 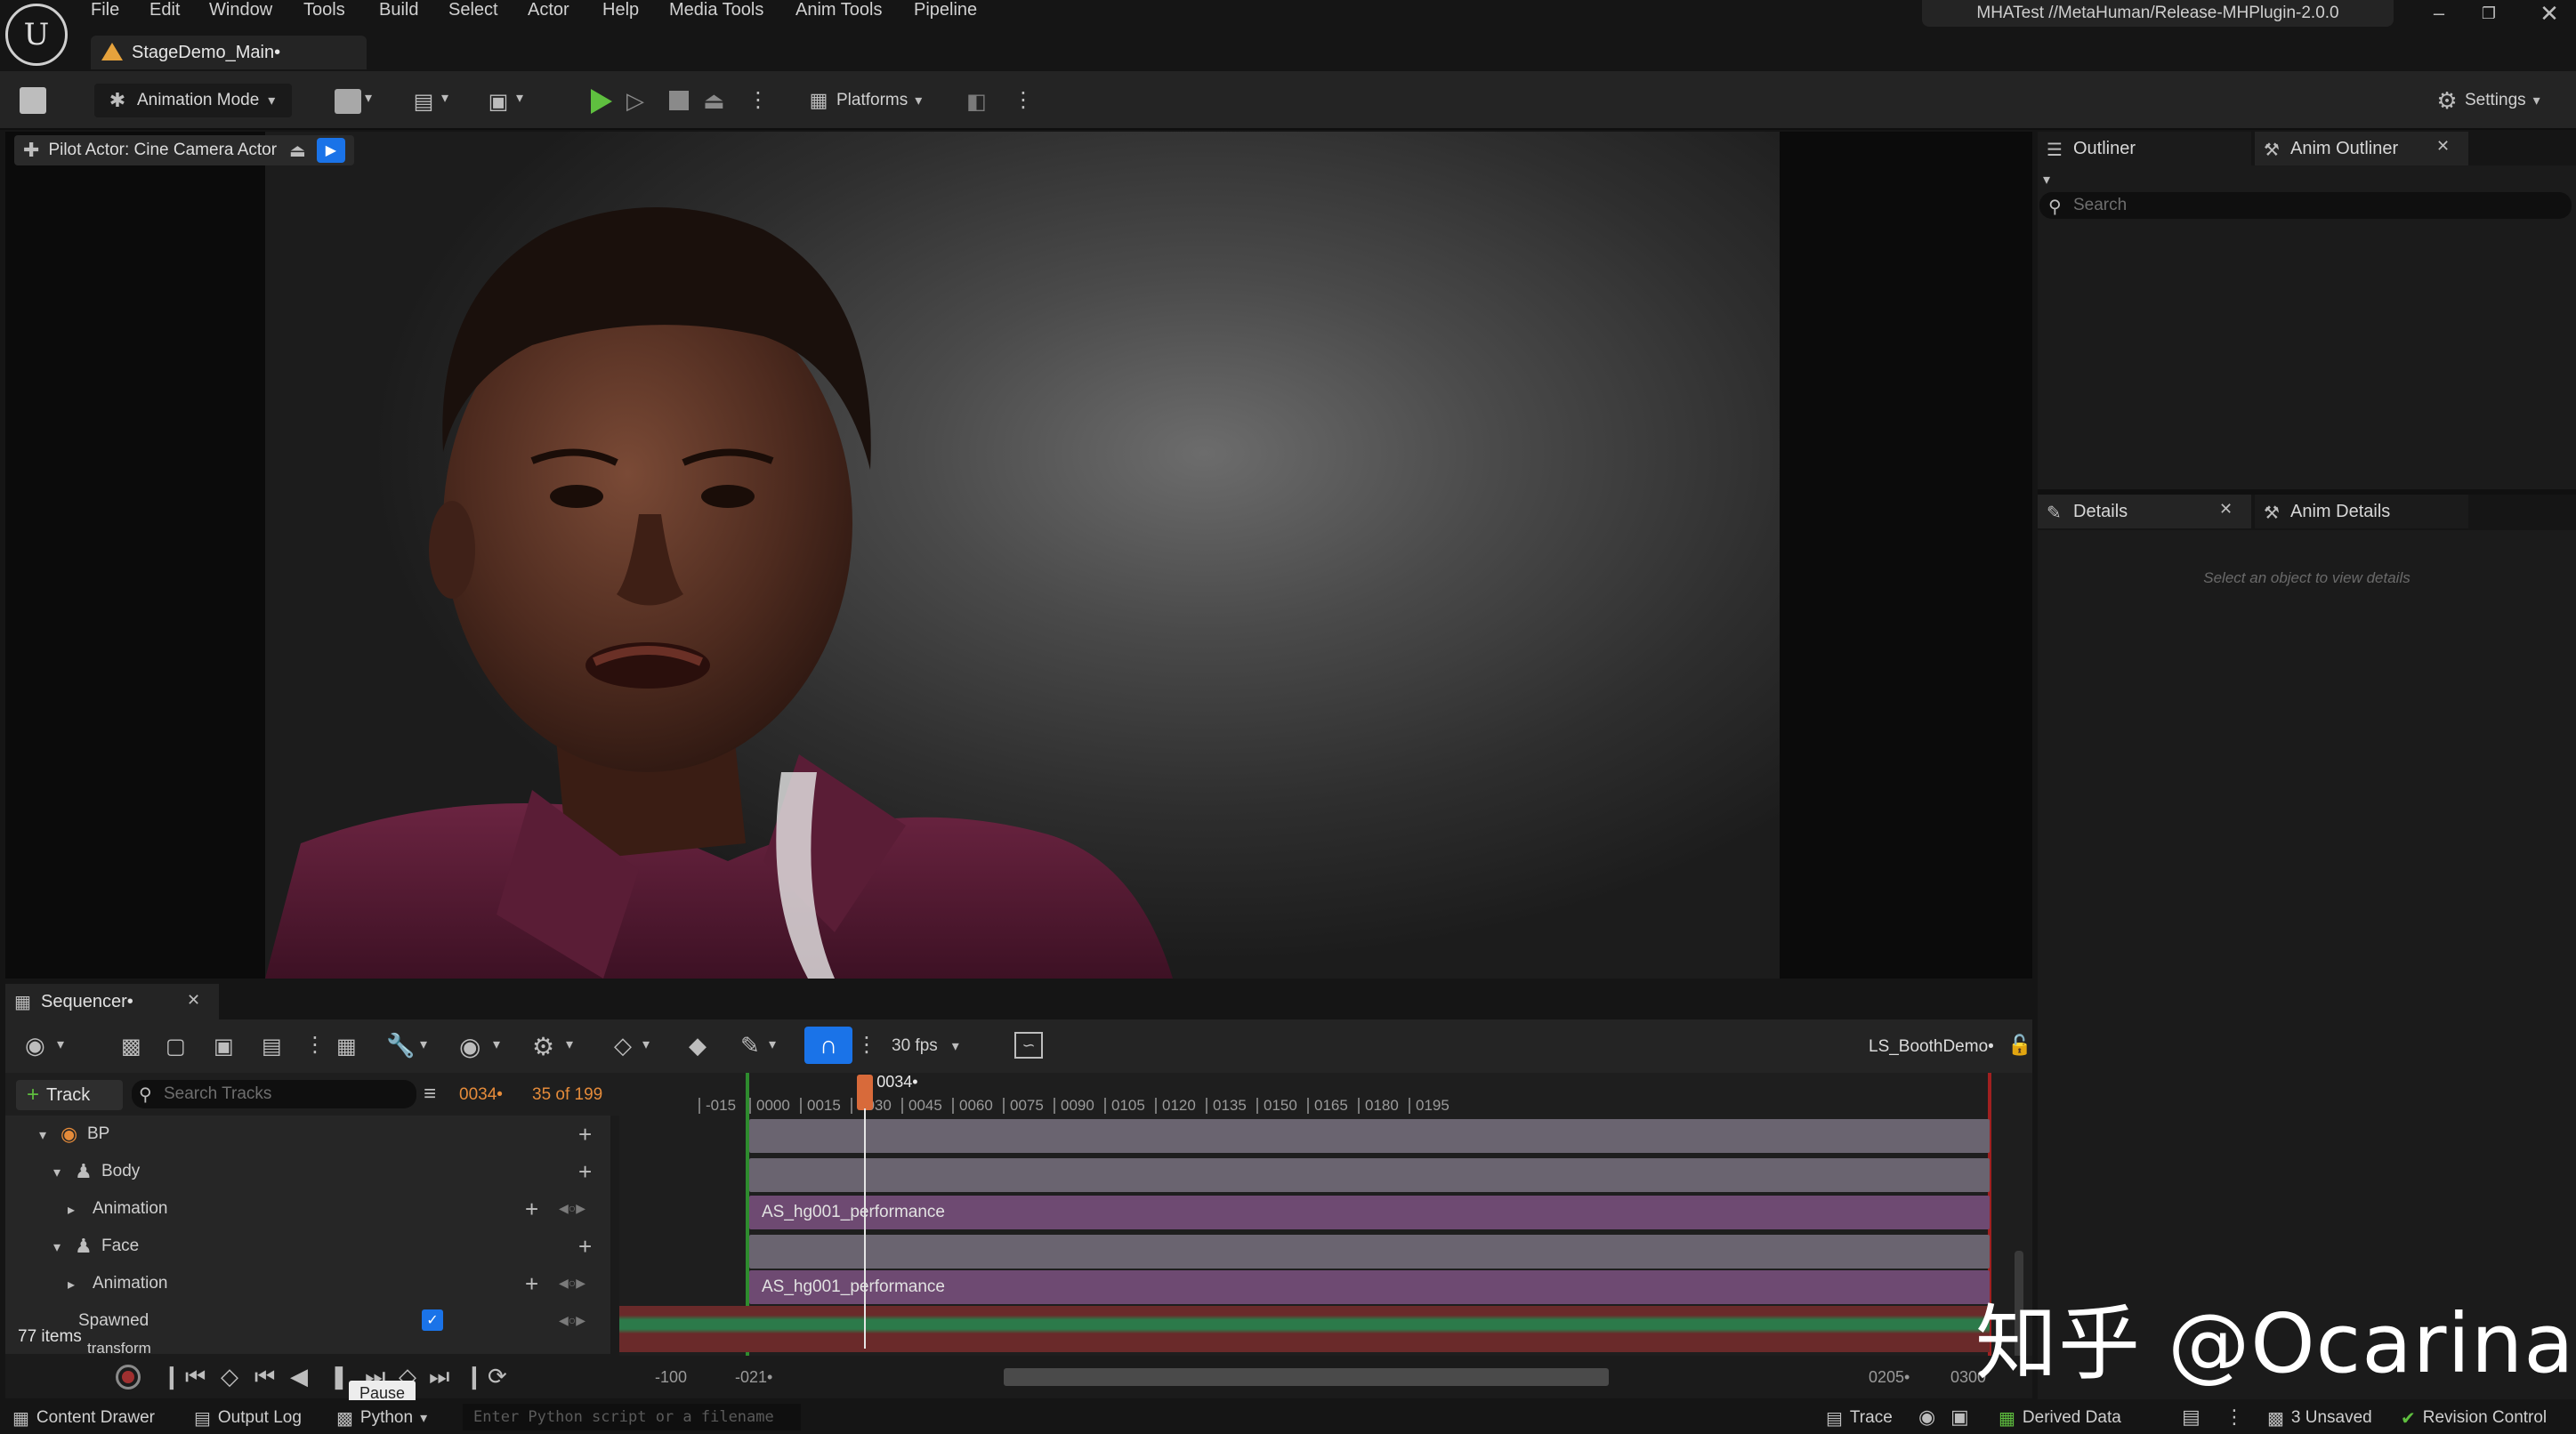 I want to click on revision-control-button: ✔ Revision Control, so click(x=2474, y=1418).